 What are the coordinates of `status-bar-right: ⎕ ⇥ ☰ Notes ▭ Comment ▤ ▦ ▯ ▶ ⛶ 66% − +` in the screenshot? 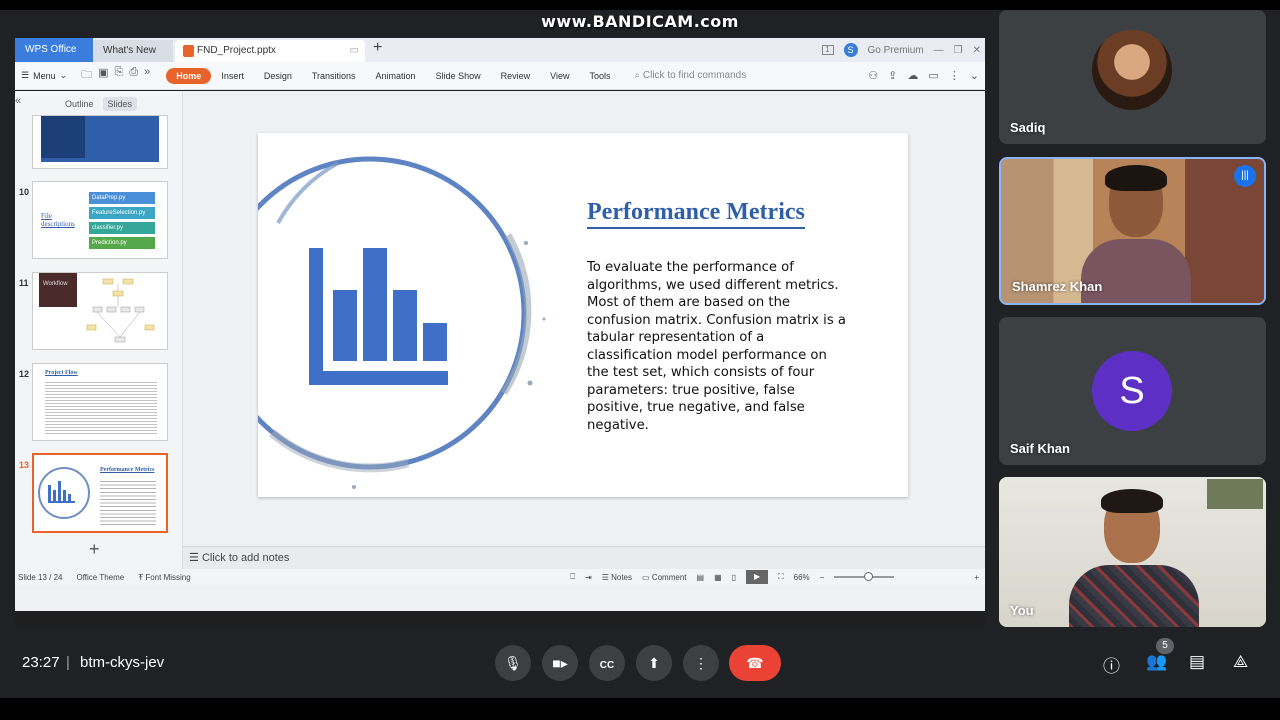 It's located at (777, 577).